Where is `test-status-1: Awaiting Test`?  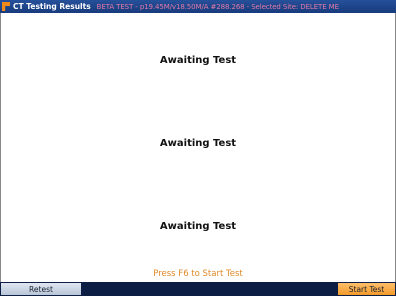 test-status-1: Awaiting Test is located at coordinates (198, 60).